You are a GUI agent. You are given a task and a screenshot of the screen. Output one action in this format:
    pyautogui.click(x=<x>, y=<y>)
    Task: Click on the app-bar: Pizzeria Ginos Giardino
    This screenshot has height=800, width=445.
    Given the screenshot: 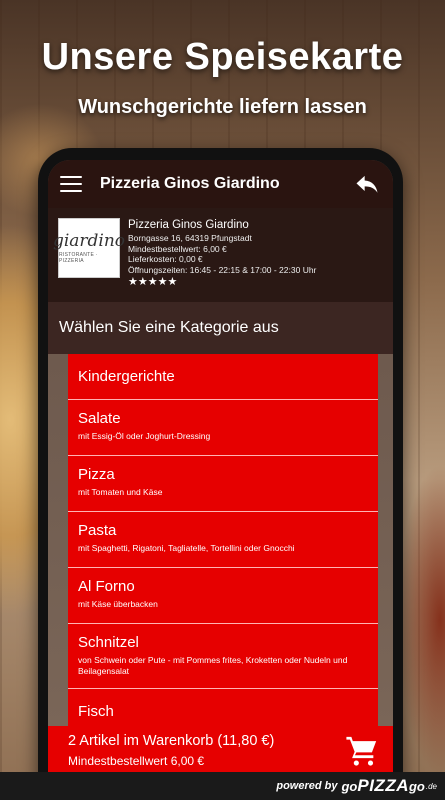 What is the action you would take?
    pyautogui.click(x=220, y=184)
    